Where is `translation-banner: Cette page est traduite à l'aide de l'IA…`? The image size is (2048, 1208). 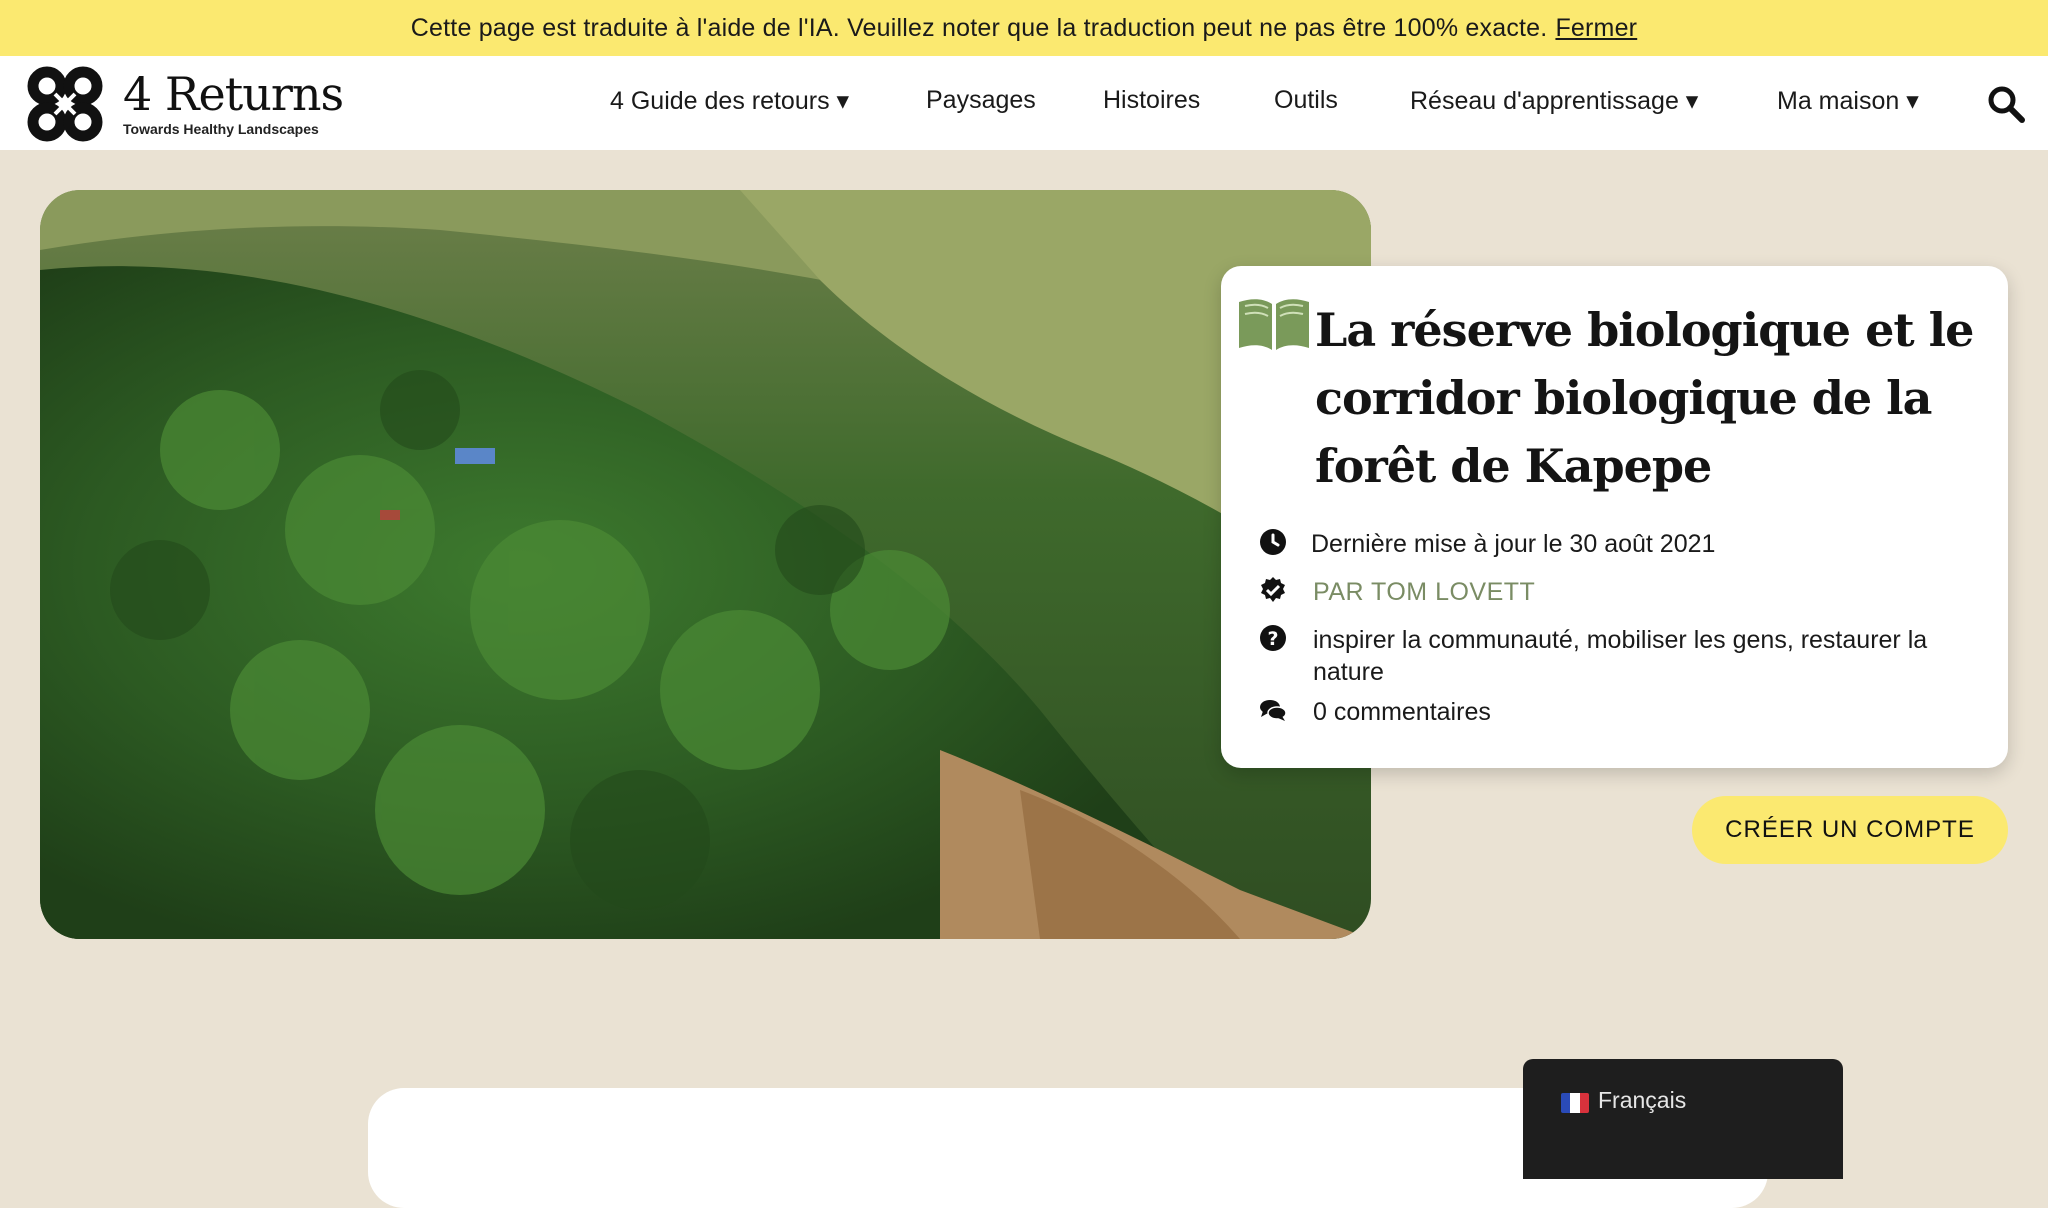
translation-banner: Cette page est traduite à l'aide de l'IA… is located at coordinates (1024, 28).